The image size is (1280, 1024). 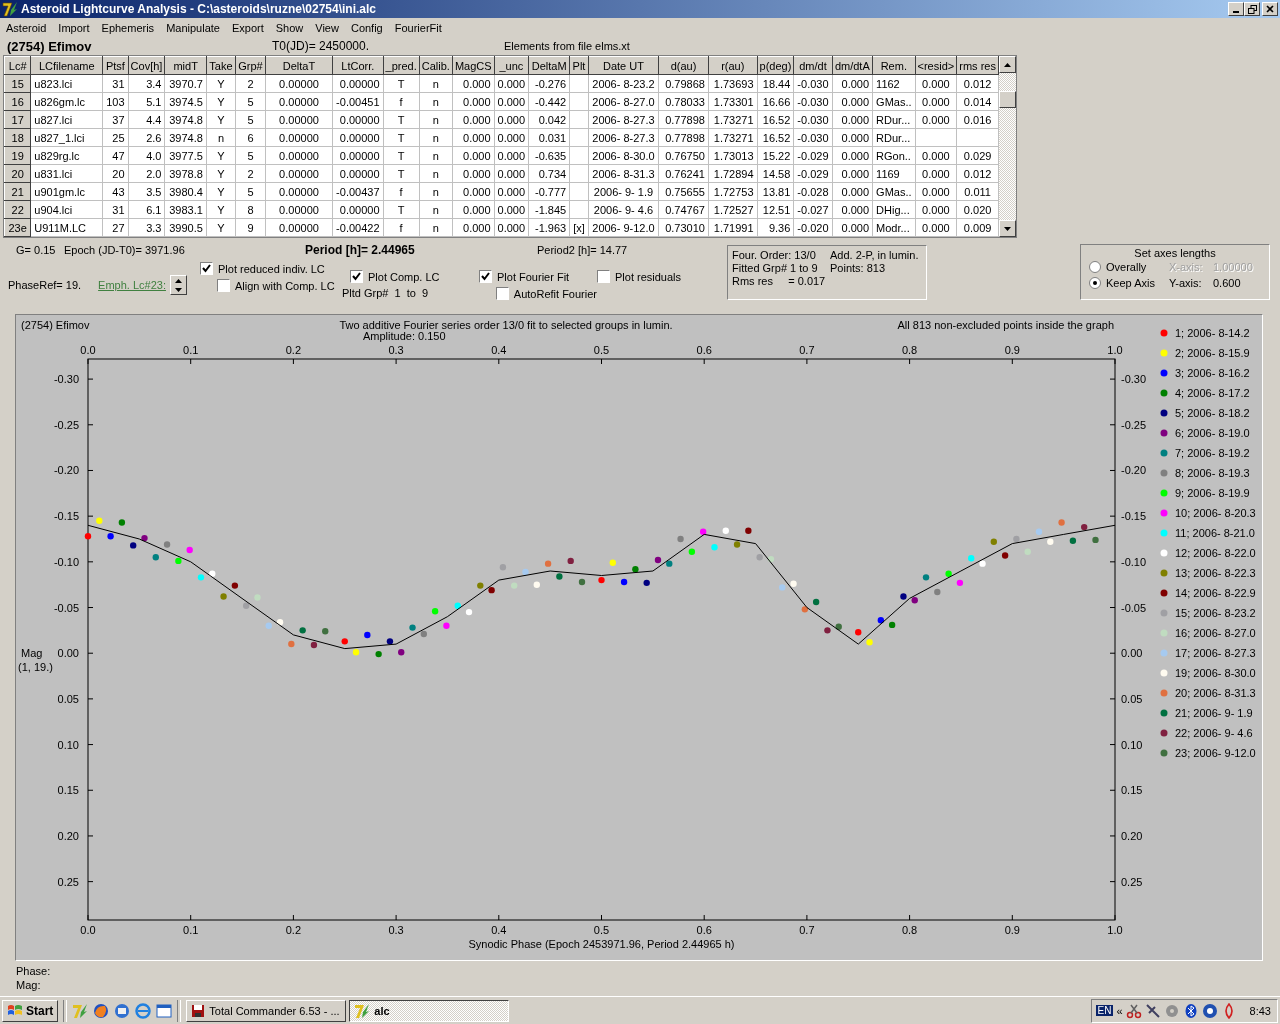 I want to click on menu-item: Config, so click(x=366, y=27).